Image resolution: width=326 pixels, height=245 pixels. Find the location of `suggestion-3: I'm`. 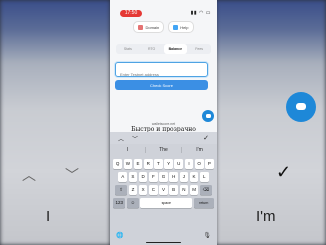

suggestion-3: I'm is located at coordinates (199, 150).